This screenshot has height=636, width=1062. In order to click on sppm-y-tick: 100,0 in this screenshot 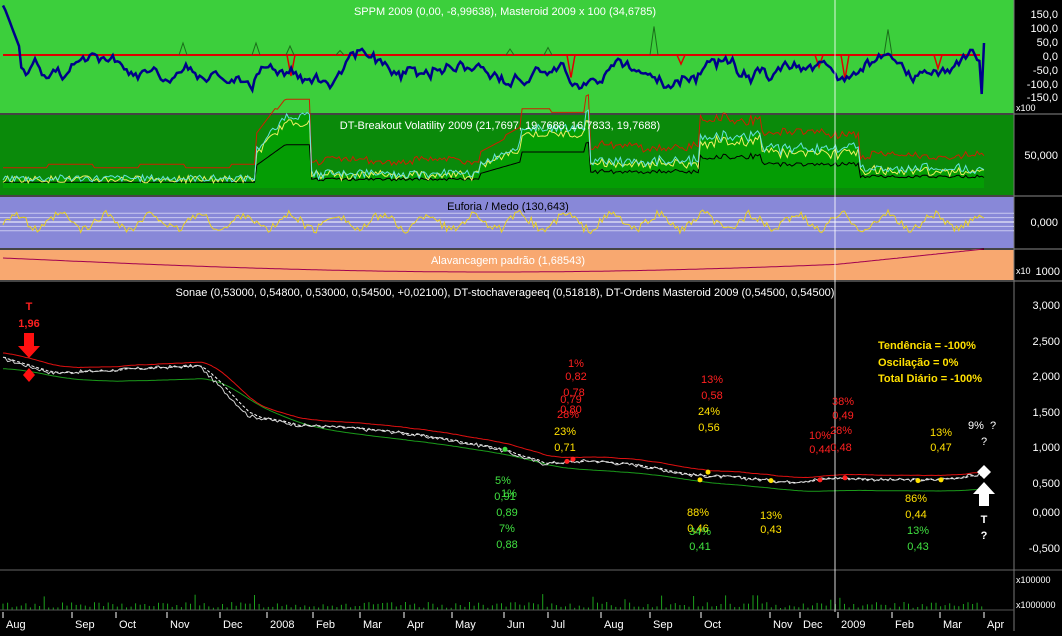, I will do `click(1044, 29)`.